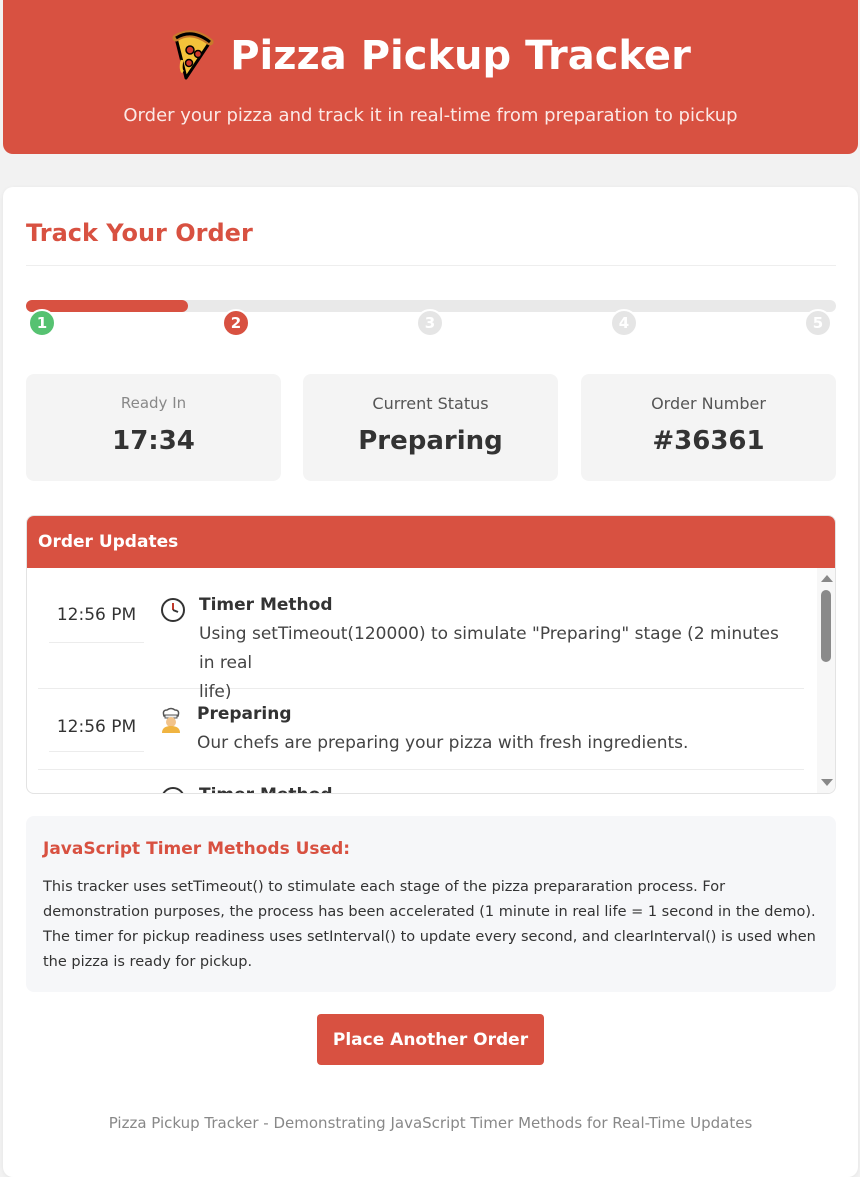 The image size is (860, 1177). Describe the element at coordinates (171, 720) in the screenshot. I see `chef-icon` at that location.